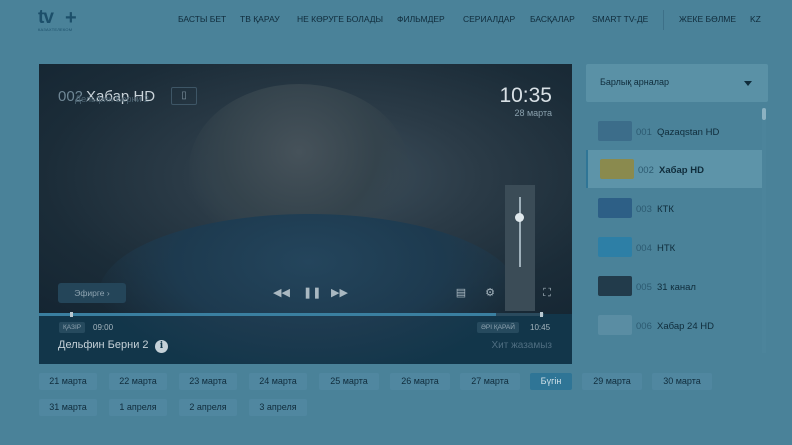 The height and width of the screenshot is (445, 792). Describe the element at coordinates (663, 20) in the screenshot. I see `nav-divider` at that location.